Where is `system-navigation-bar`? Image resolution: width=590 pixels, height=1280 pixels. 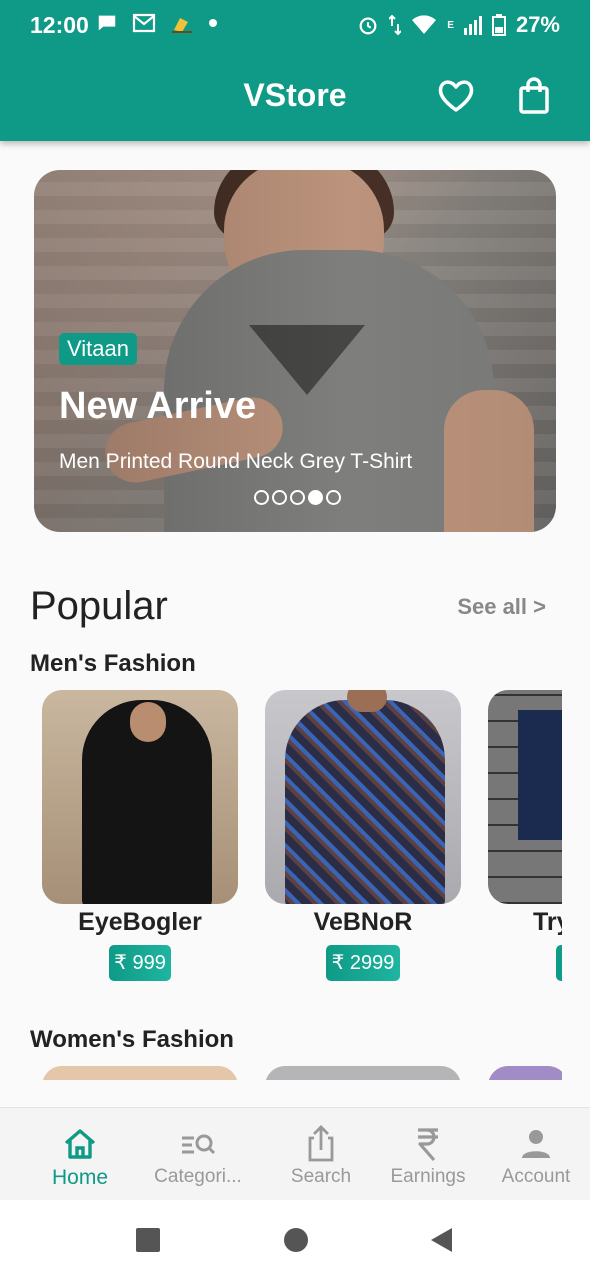 system-navigation-bar is located at coordinates (295, 1240).